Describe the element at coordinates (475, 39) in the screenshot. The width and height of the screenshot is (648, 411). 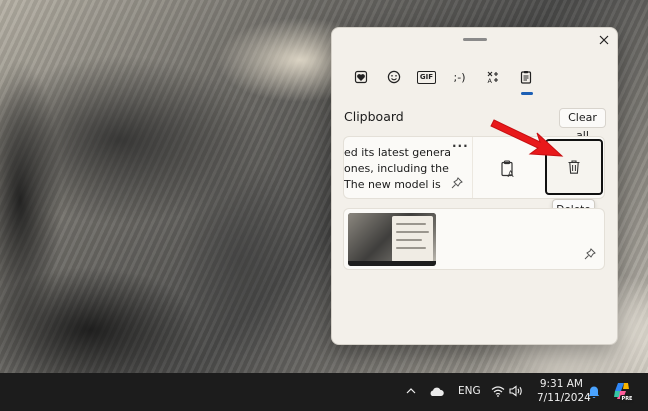
I see `drag-handle` at that location.